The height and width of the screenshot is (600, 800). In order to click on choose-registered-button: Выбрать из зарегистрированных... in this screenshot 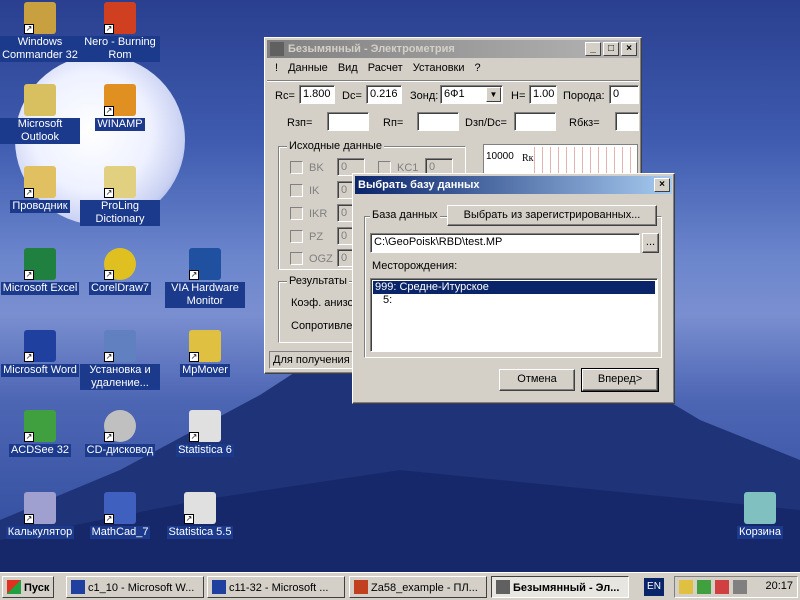, I will do `click(552, 215)`.